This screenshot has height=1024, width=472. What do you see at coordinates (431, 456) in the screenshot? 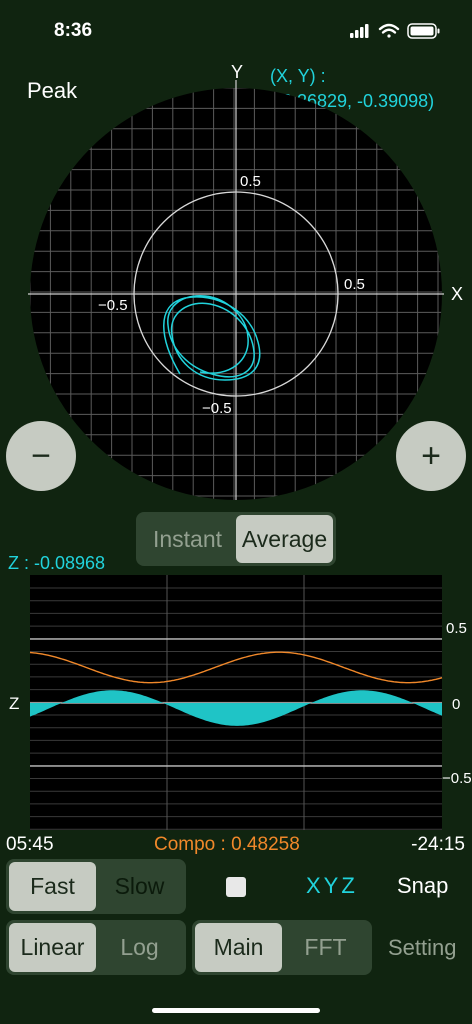
I see `zoom-in-button: +` at bounding box center [431, 456].